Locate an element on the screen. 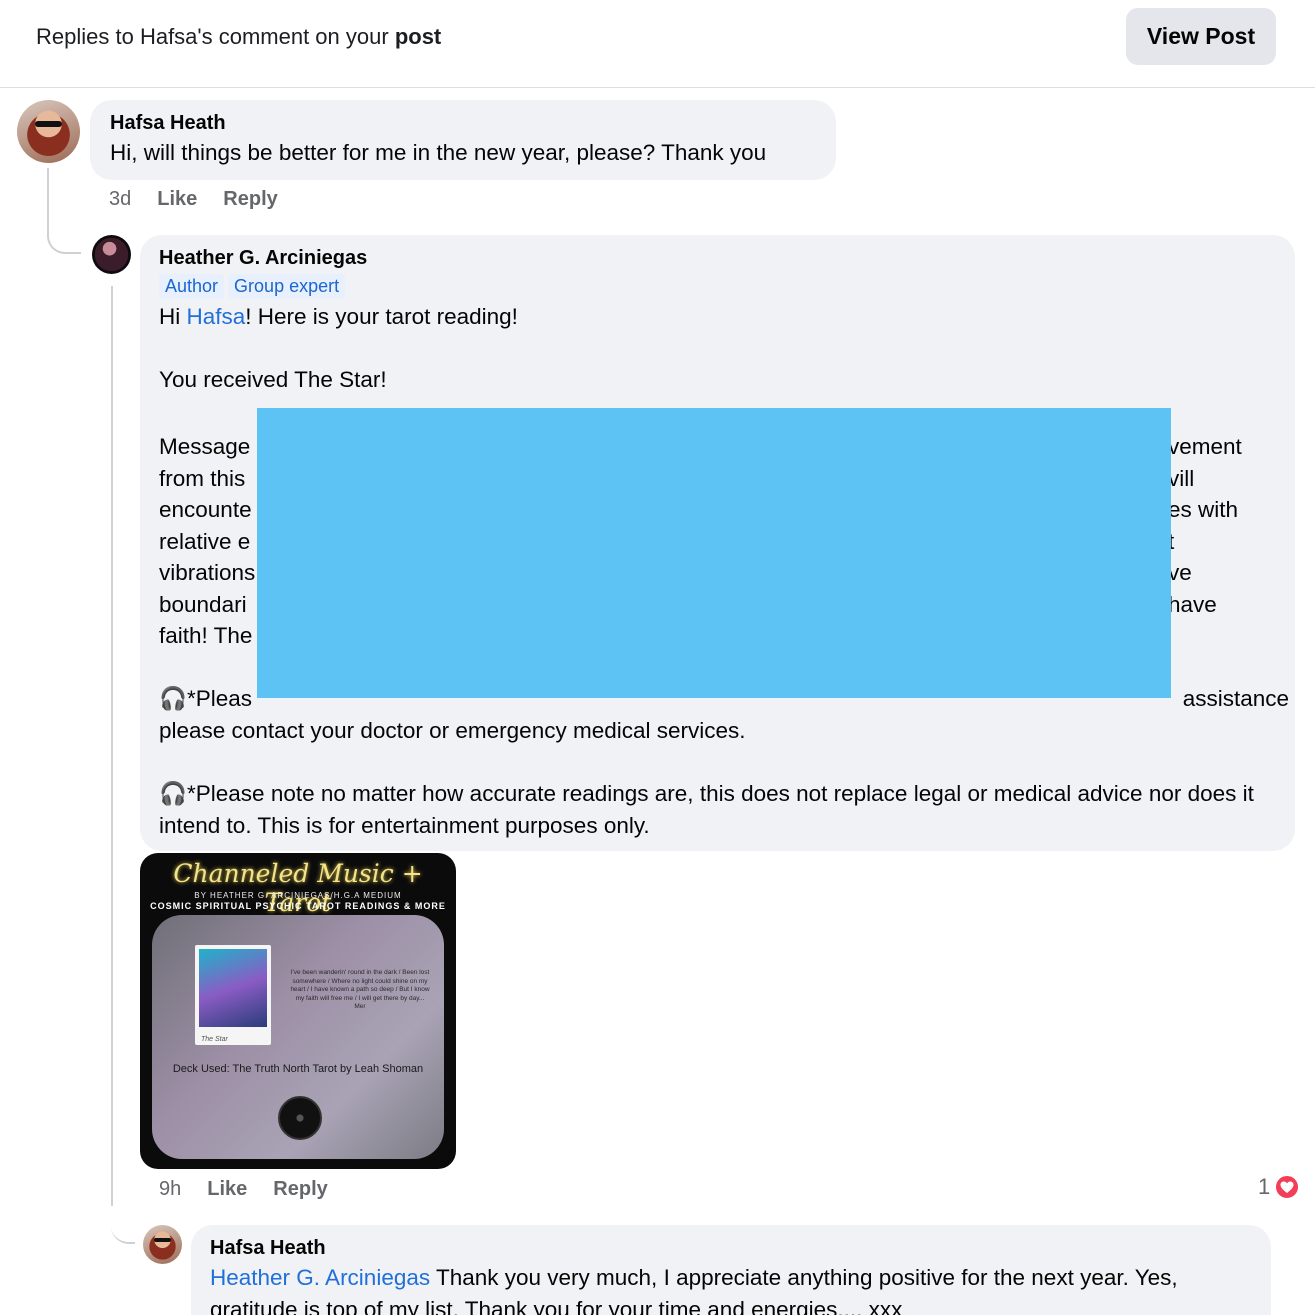  reply-received: You received The Star! is located at coordinates (273, 379).